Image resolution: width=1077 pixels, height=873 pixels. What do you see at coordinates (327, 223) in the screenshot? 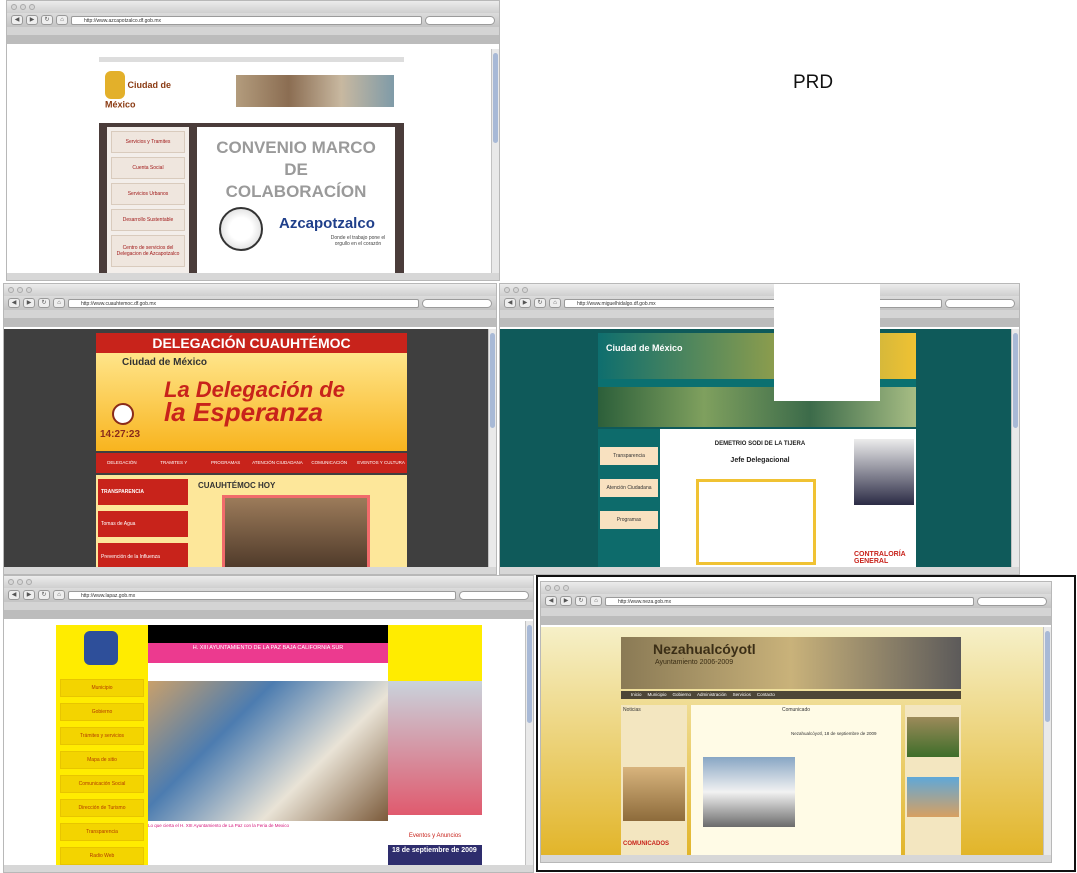
I see `azcapotzalco-logo: Azcapotzalco` at bounding box center [327, 223].